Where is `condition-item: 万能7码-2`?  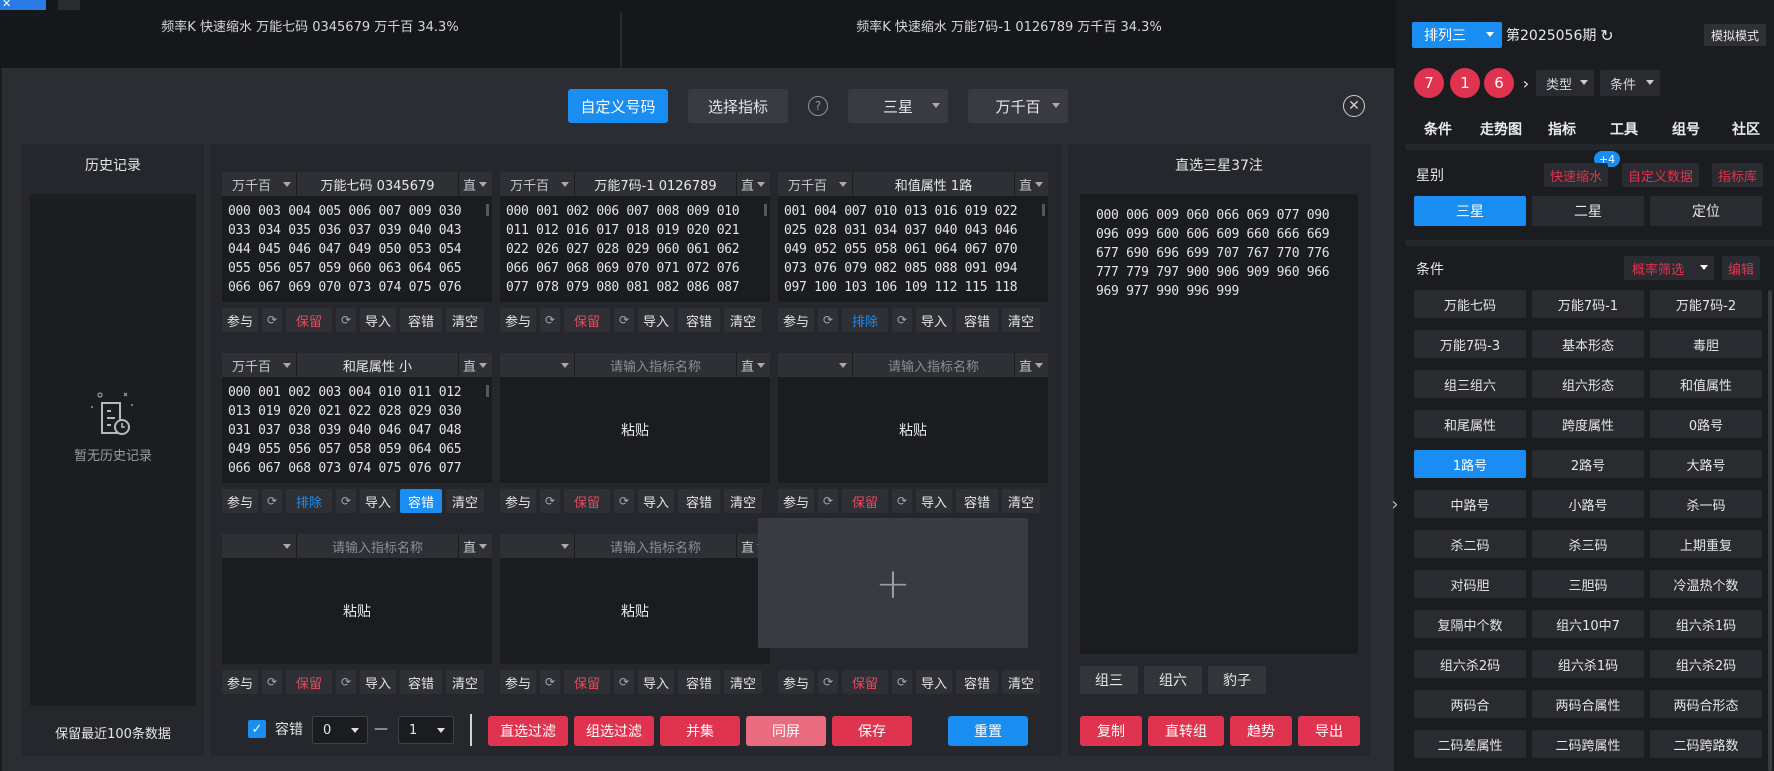 condition-item: 万能7码-2 is located at coordinates (1706, 304).